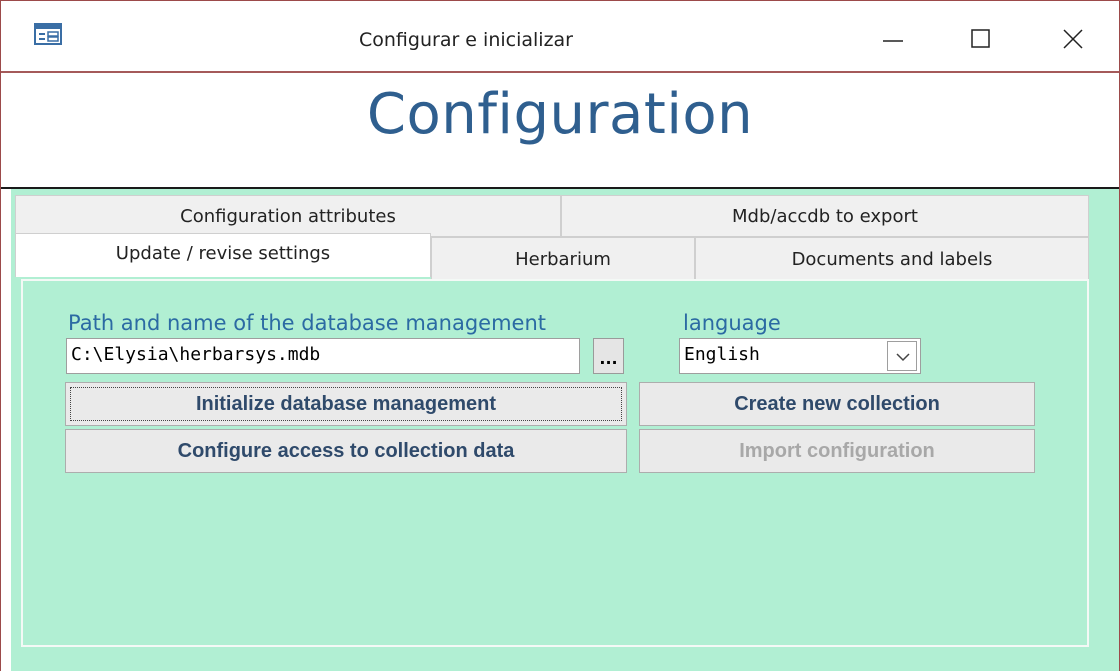 The width and height of the screenshot is (1120, 672). Describe the element at coordinates (307, 323) in the screenshot. I see `path-label: Path and name of the database management` at that location.